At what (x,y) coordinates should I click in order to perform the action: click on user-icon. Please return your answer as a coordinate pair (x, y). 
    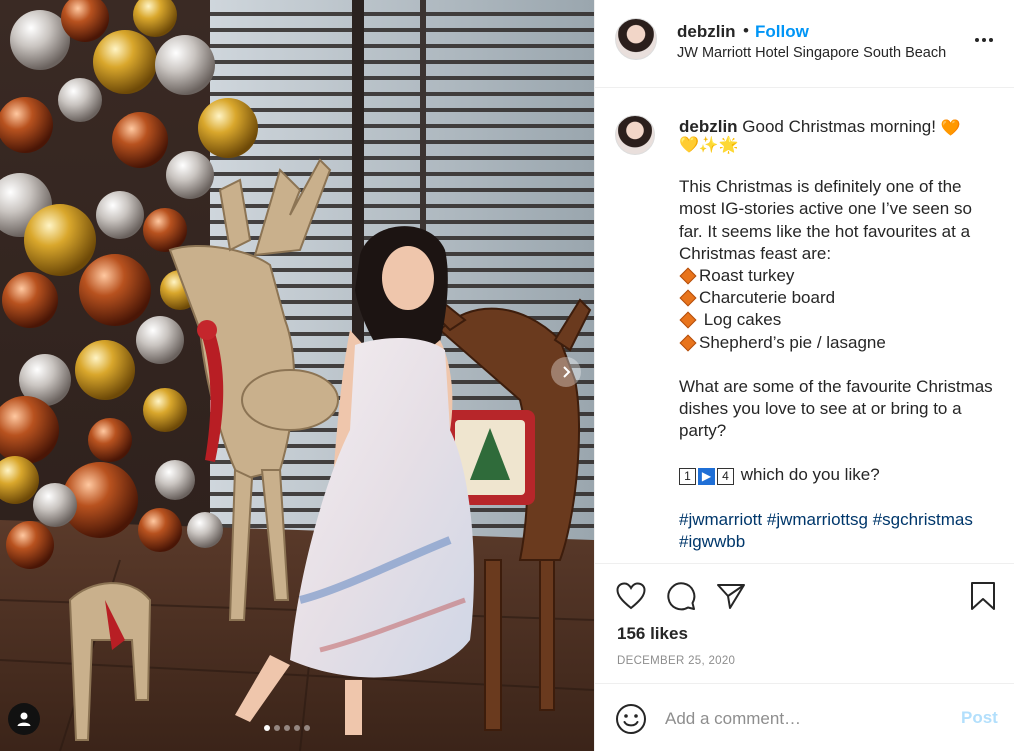
    Looking at the image, I should click on (24, 719).